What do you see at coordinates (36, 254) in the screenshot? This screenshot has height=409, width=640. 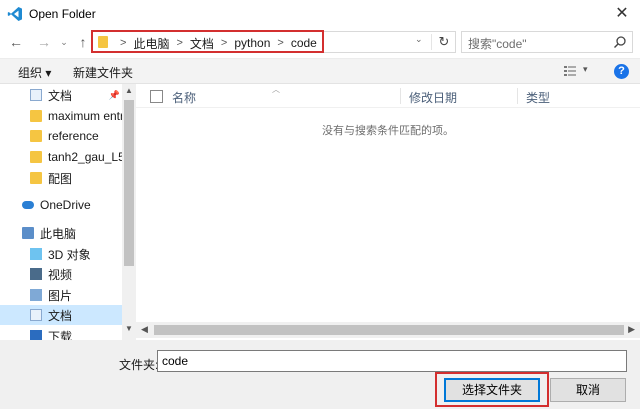 I see `3d-objects-icon` at bounding box center [36, 254].